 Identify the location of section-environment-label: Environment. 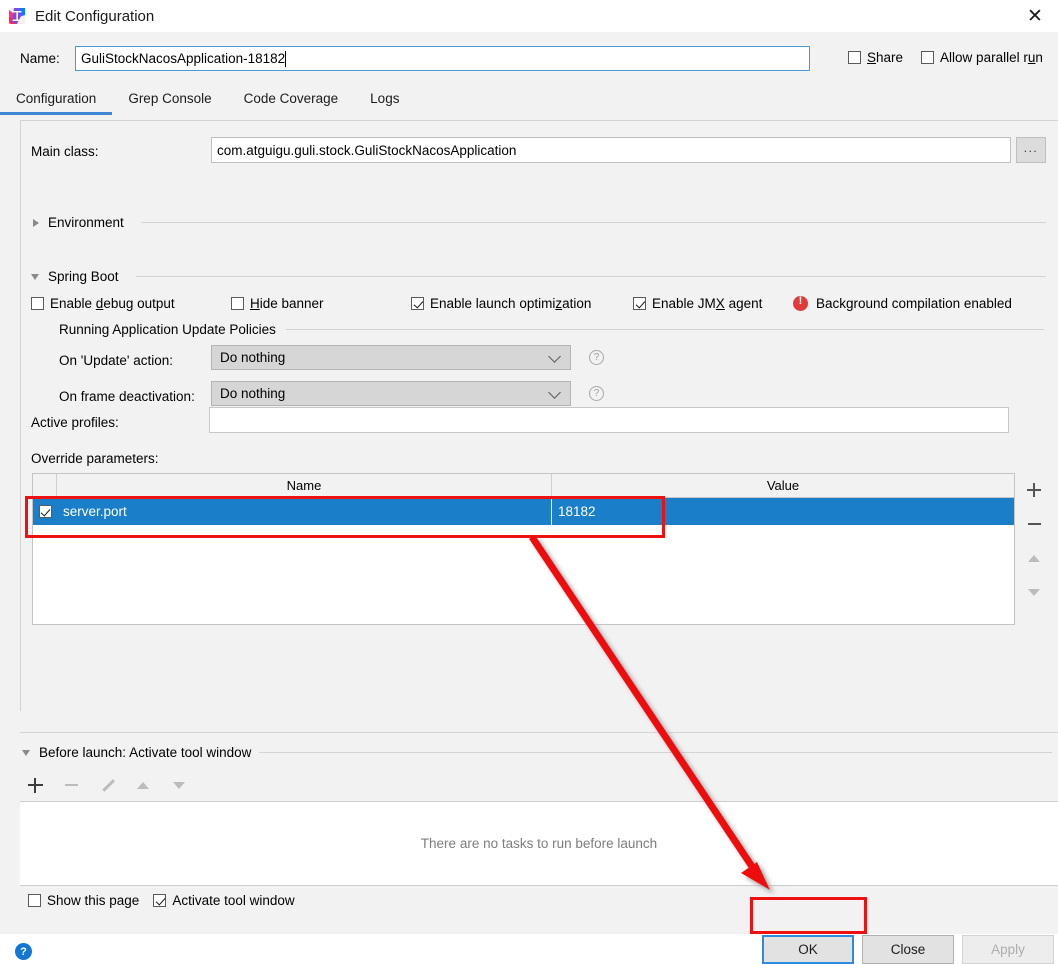
(86, 222).